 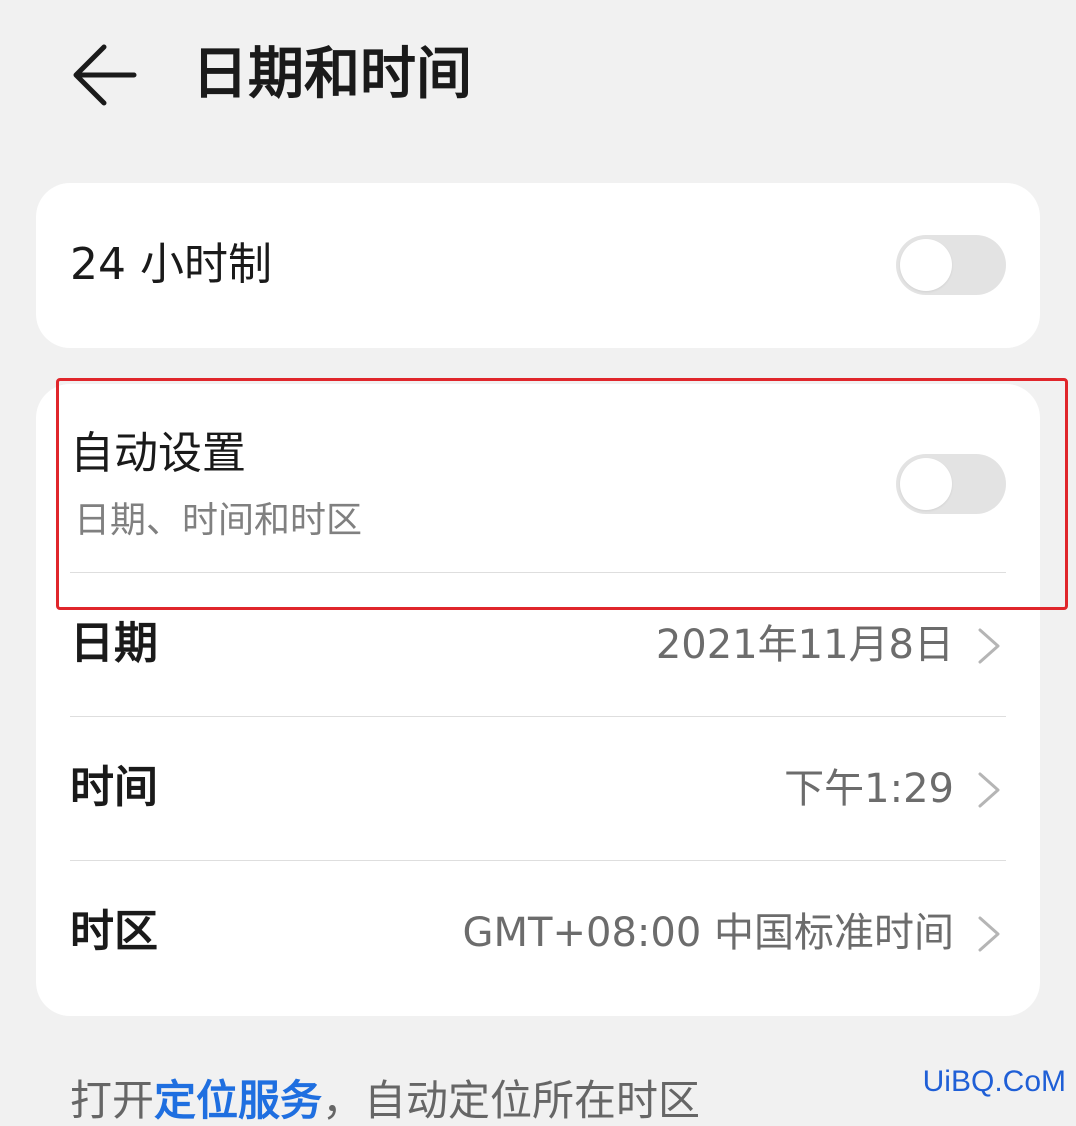 I want to click on hour24-label: 24 小时制, so click(x=171, y=264).